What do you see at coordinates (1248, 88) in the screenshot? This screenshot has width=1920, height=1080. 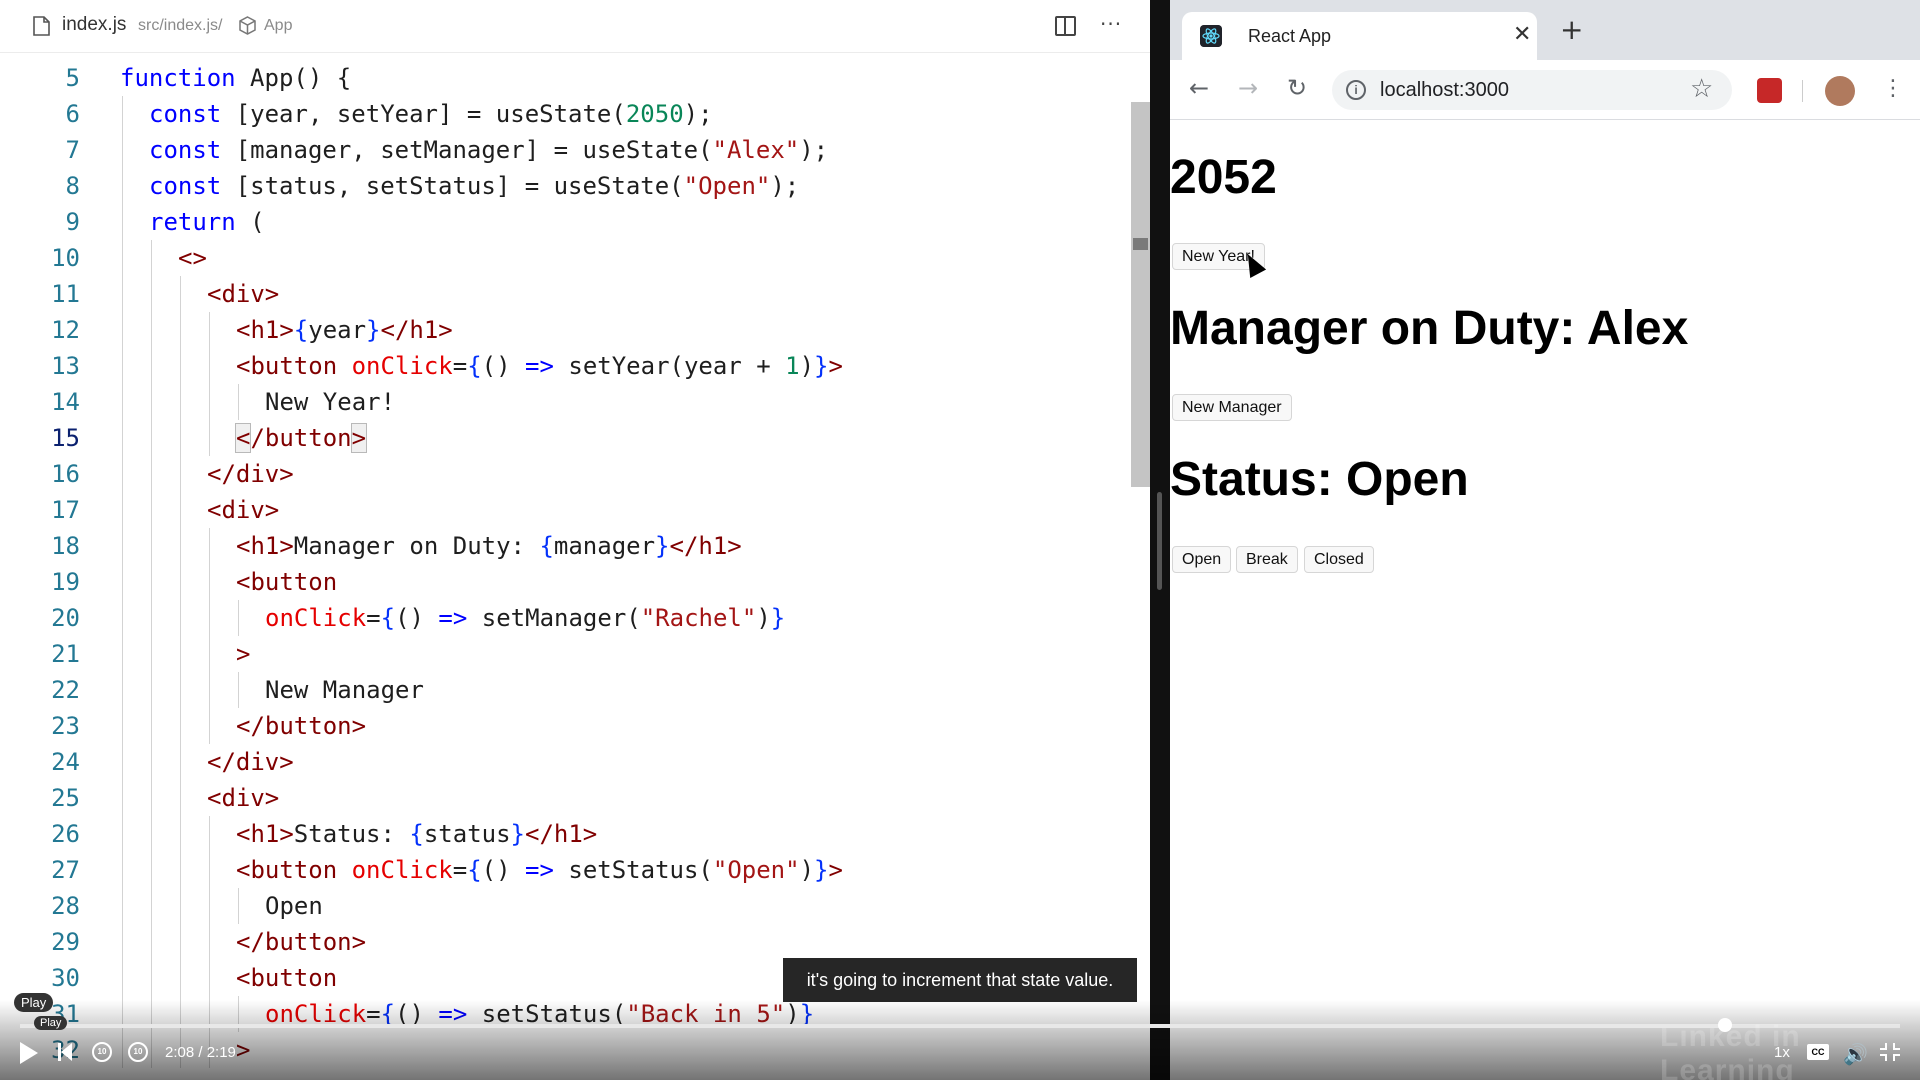 I see `forward-icon: →` at bounding box center [1248, 88].